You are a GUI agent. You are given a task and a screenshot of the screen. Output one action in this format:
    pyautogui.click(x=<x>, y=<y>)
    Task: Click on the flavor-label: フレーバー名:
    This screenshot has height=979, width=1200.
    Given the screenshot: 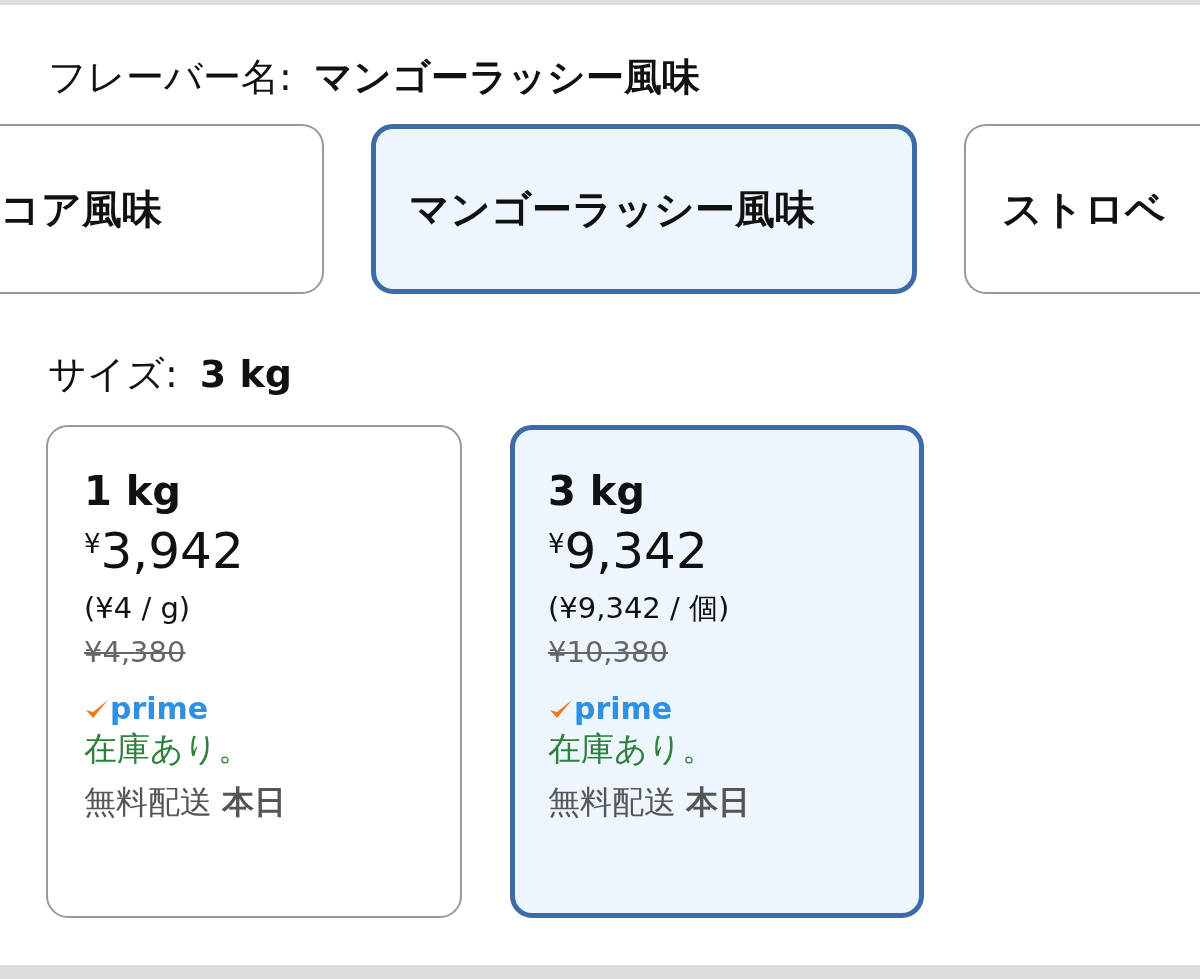 What is the action you would take?
    pyautogui.click(x=170, y=77)
    